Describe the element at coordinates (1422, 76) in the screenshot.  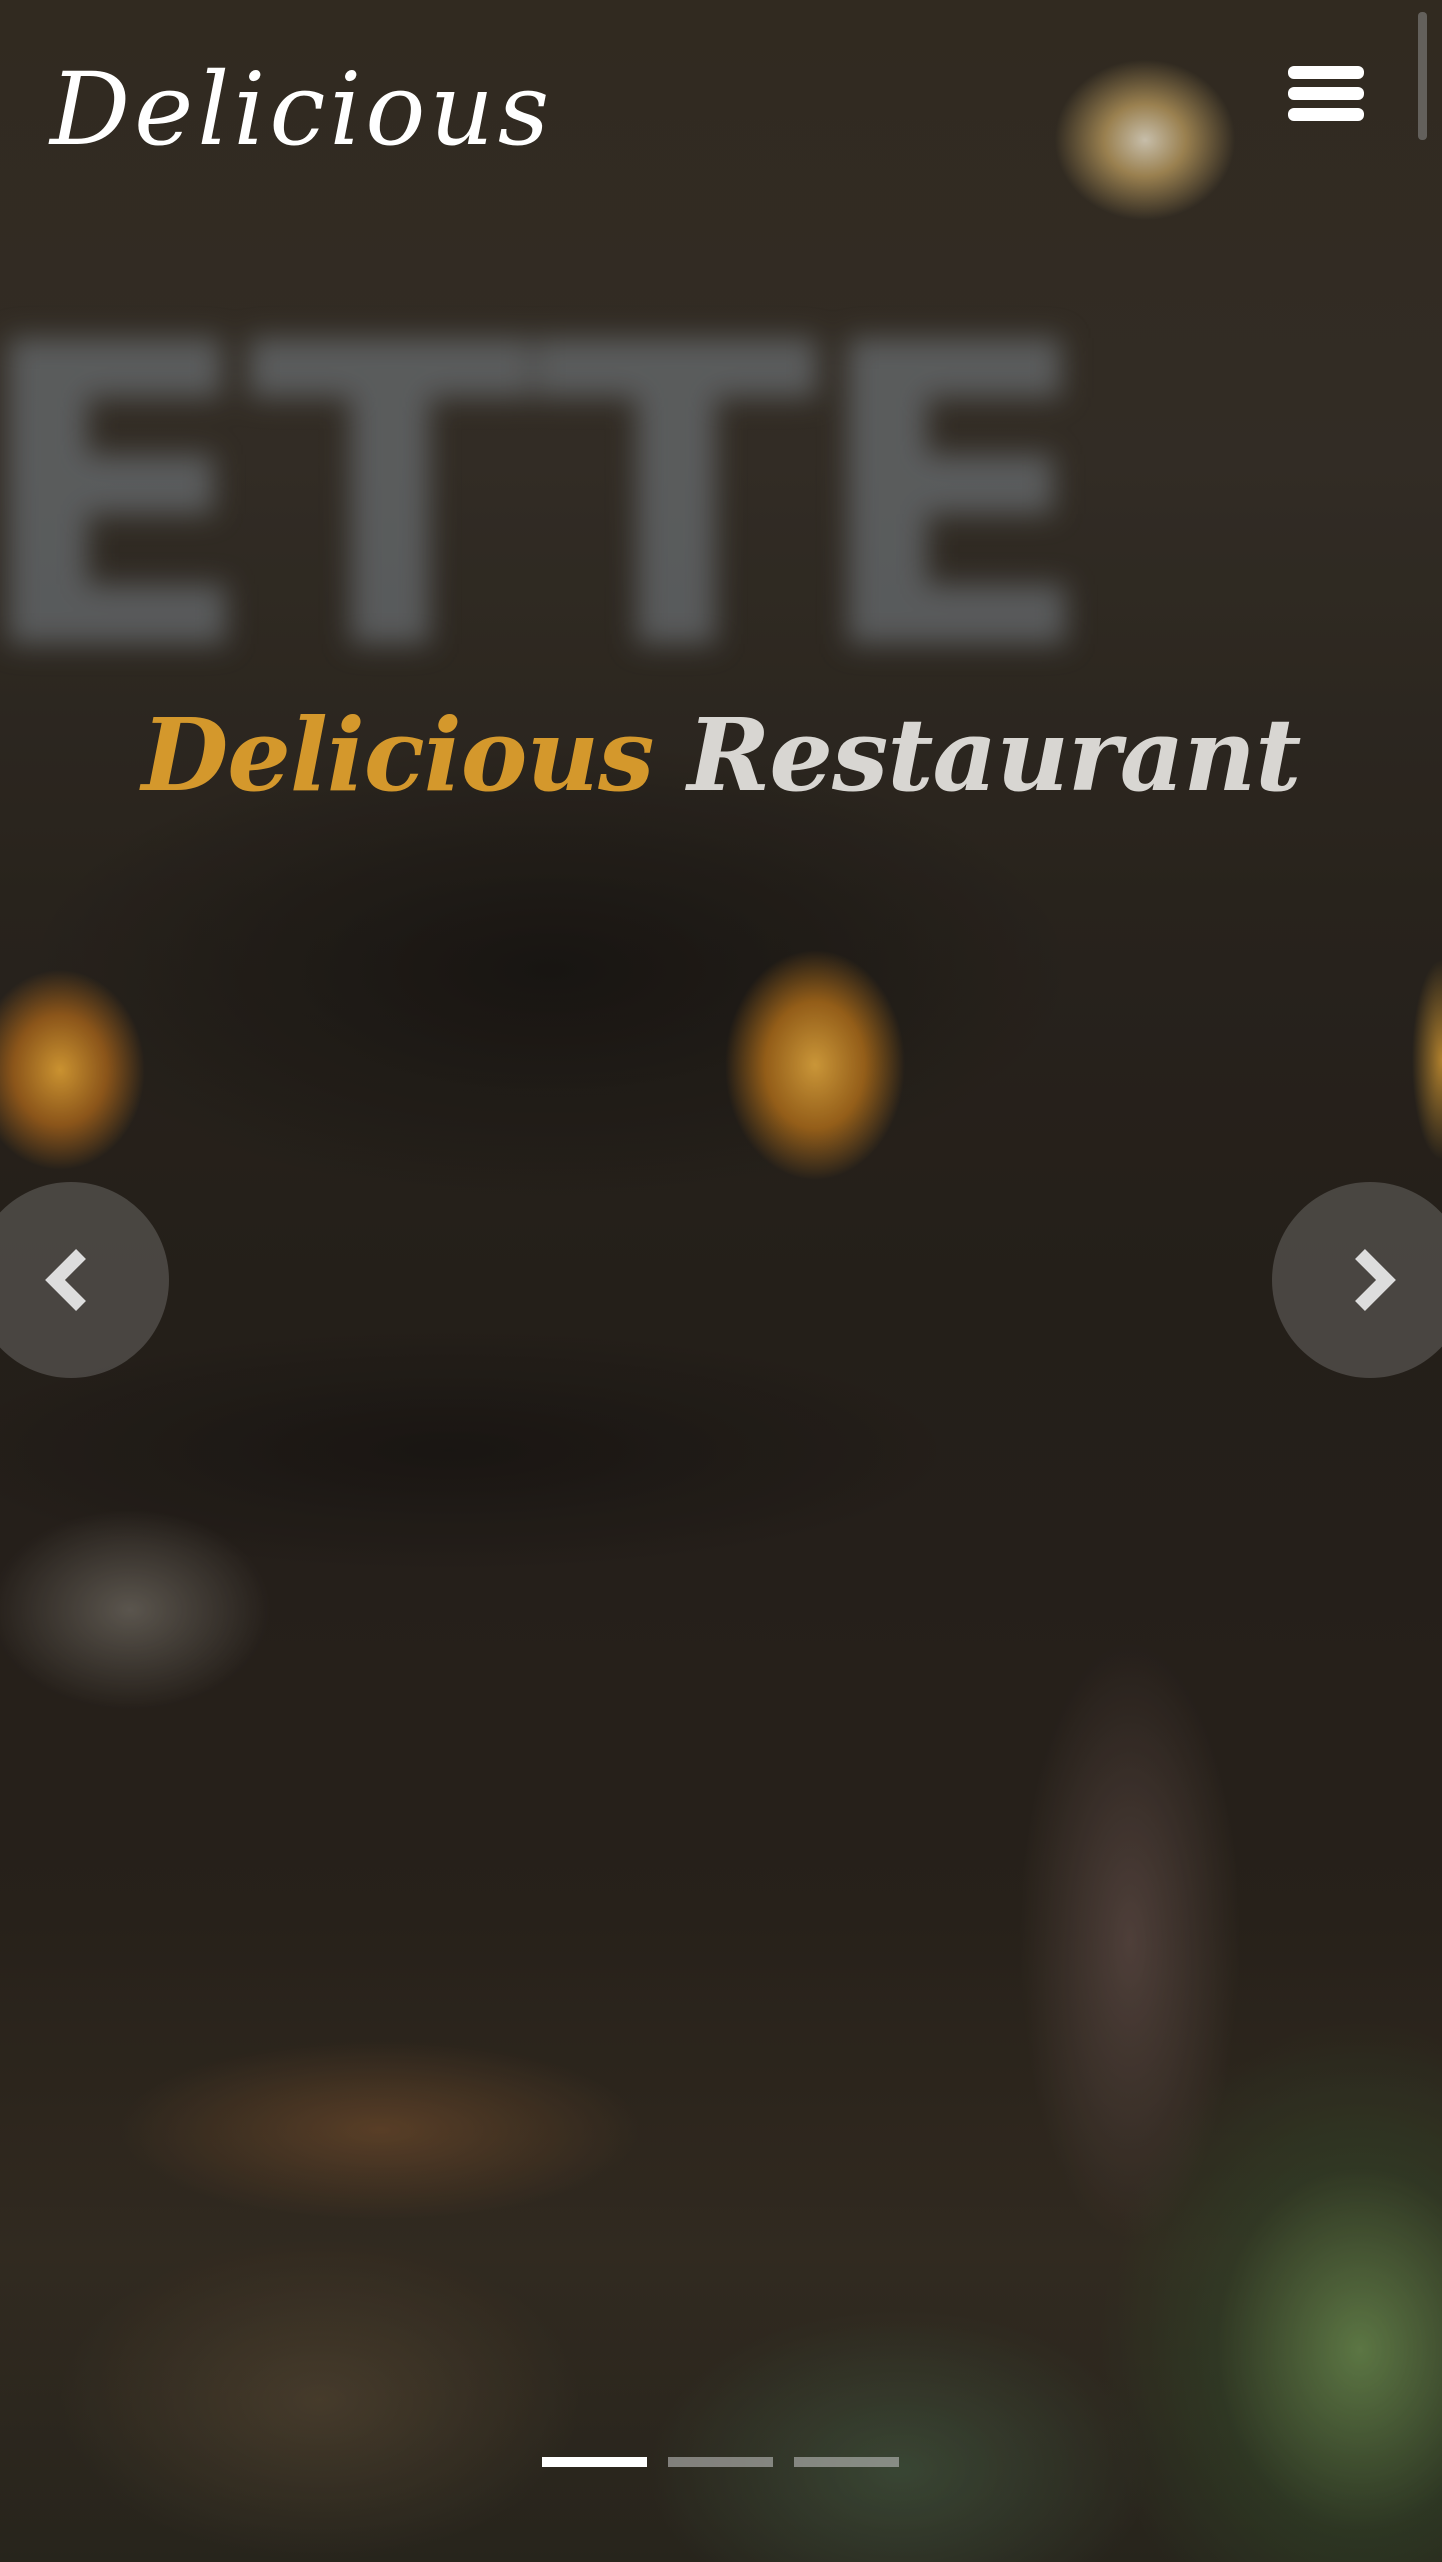
I see `scrollbar-thumb` at that location.